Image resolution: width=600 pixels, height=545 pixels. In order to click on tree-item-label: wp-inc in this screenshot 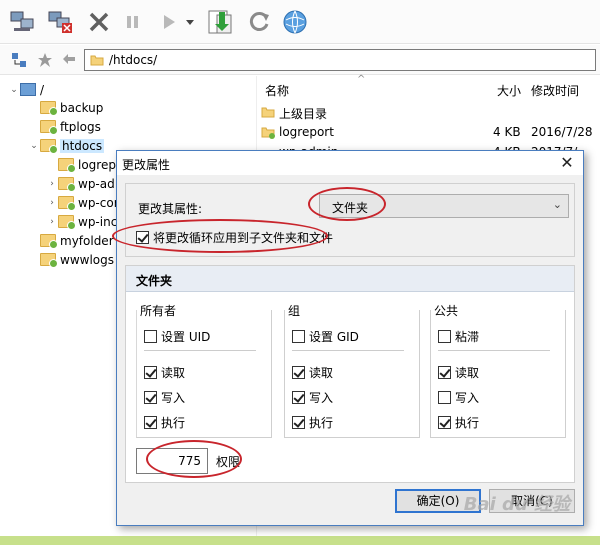, I will do `click(98, 221)`.